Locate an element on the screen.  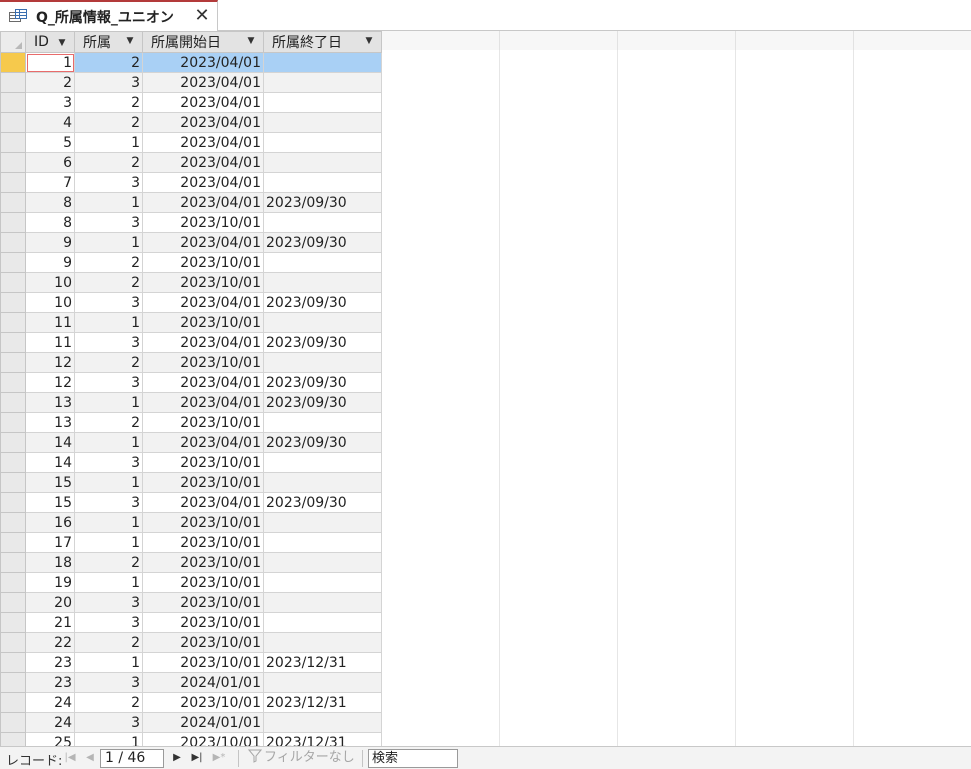
table-row: 4 2 2023/04/01 is located at coordinates (191, 122).